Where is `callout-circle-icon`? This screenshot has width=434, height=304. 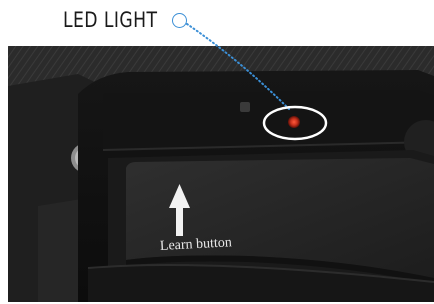 callout-circle-icon is located at coordinates (179, 20).